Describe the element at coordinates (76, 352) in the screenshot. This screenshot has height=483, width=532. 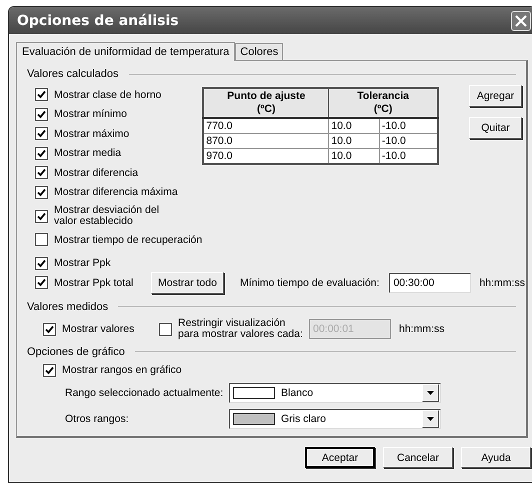
I see `section-title: Opciones de gráfico` at that location.